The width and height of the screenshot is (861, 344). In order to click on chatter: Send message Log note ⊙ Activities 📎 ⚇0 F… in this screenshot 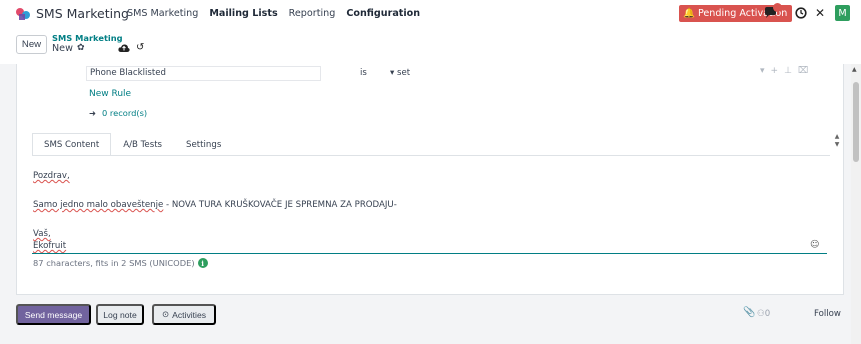, I will do `click(430, 315)`.